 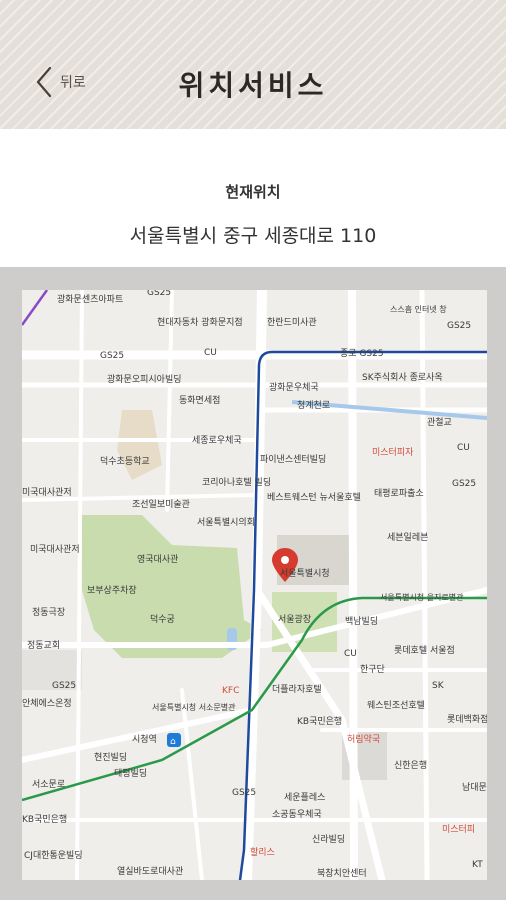 I want to click on map-label: 청계천로, so click(x=313, y=405).